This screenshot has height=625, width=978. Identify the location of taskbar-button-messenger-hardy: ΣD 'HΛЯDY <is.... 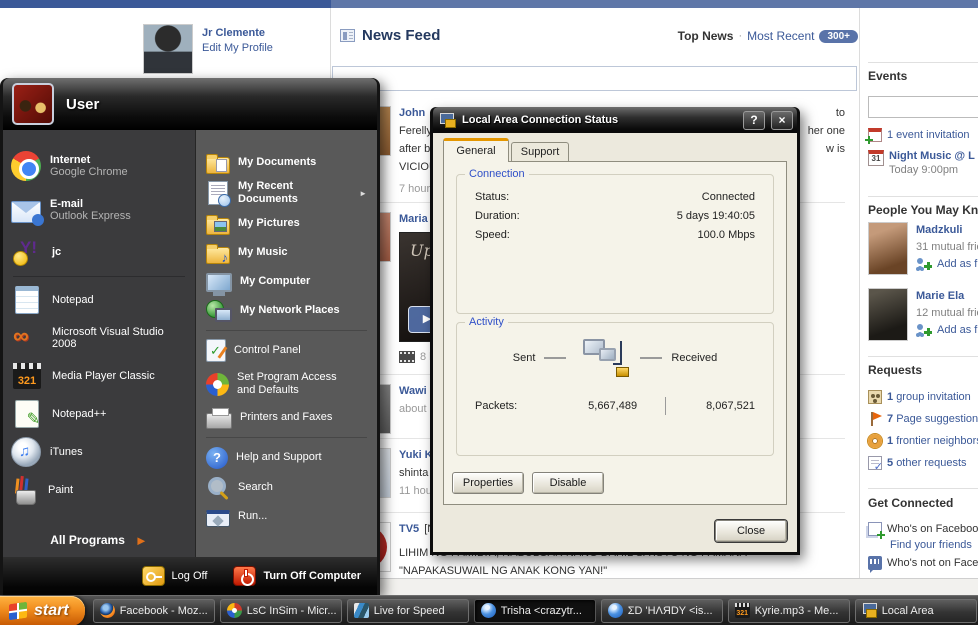
(661, 610).